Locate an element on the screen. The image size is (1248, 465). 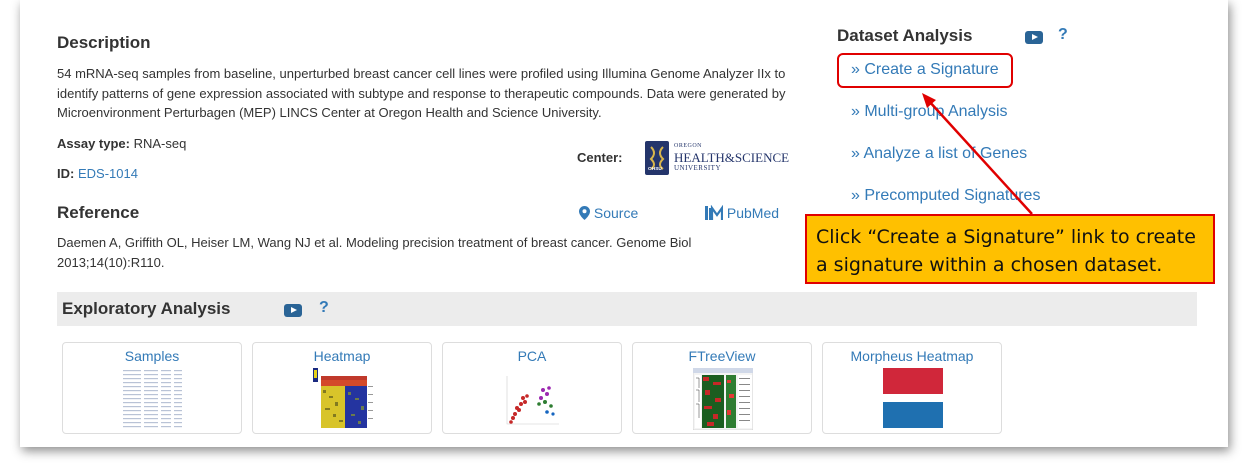
pca-card-title: PCA is located at coordinates (532, 356).